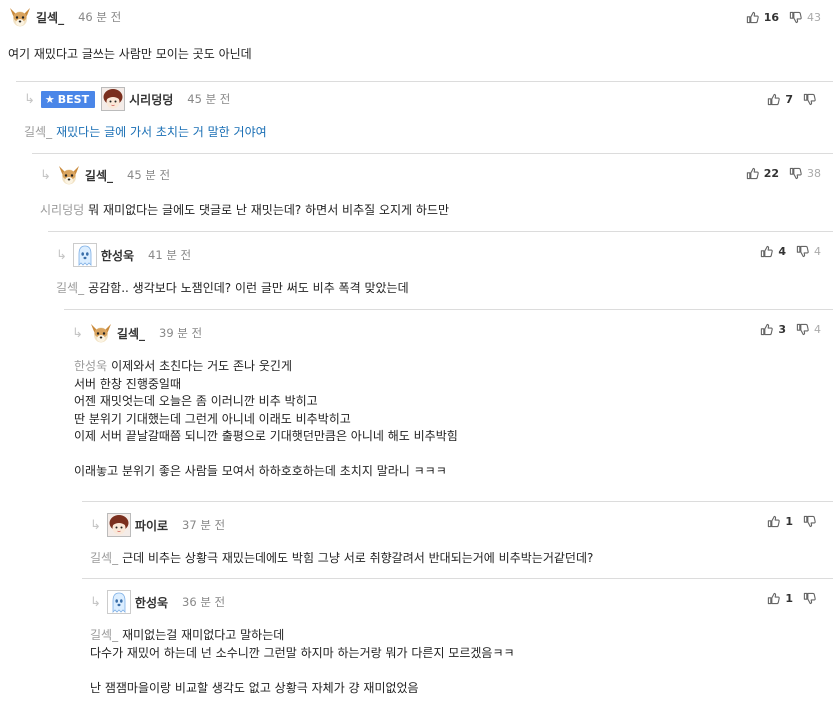 The image size is (833, 714). I want to click on mention: 한성욱, so click(90, 366).